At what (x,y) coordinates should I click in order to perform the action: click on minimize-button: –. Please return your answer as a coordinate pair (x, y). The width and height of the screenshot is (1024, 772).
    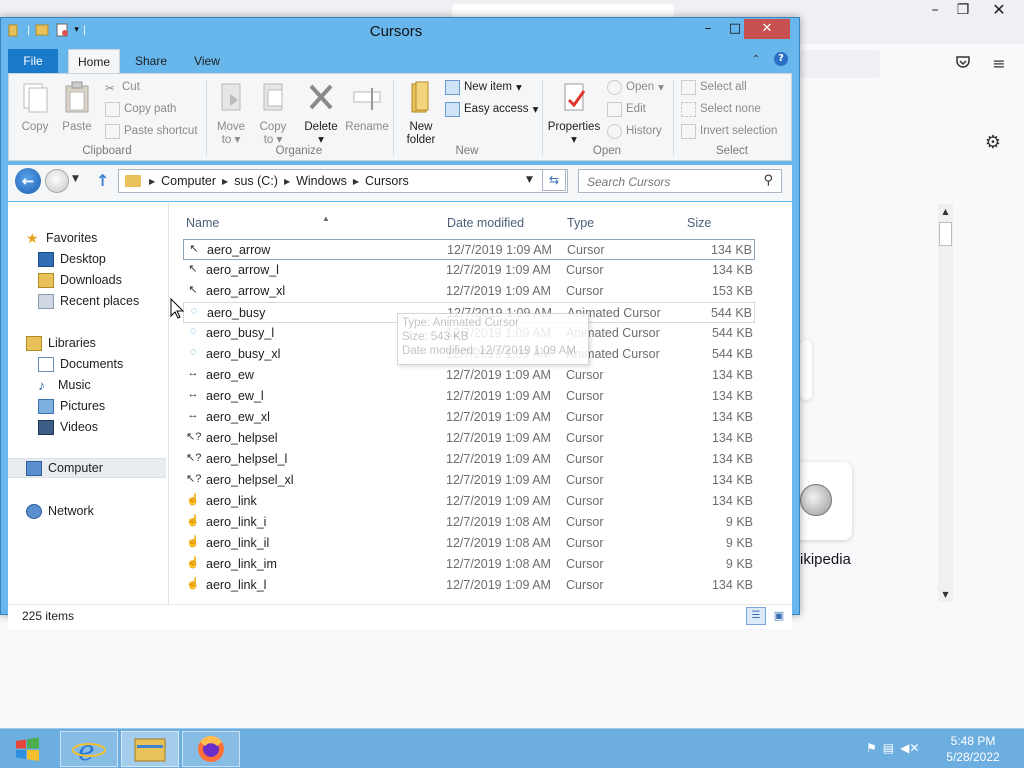
    Looking at the image, I should click on (708, 29).